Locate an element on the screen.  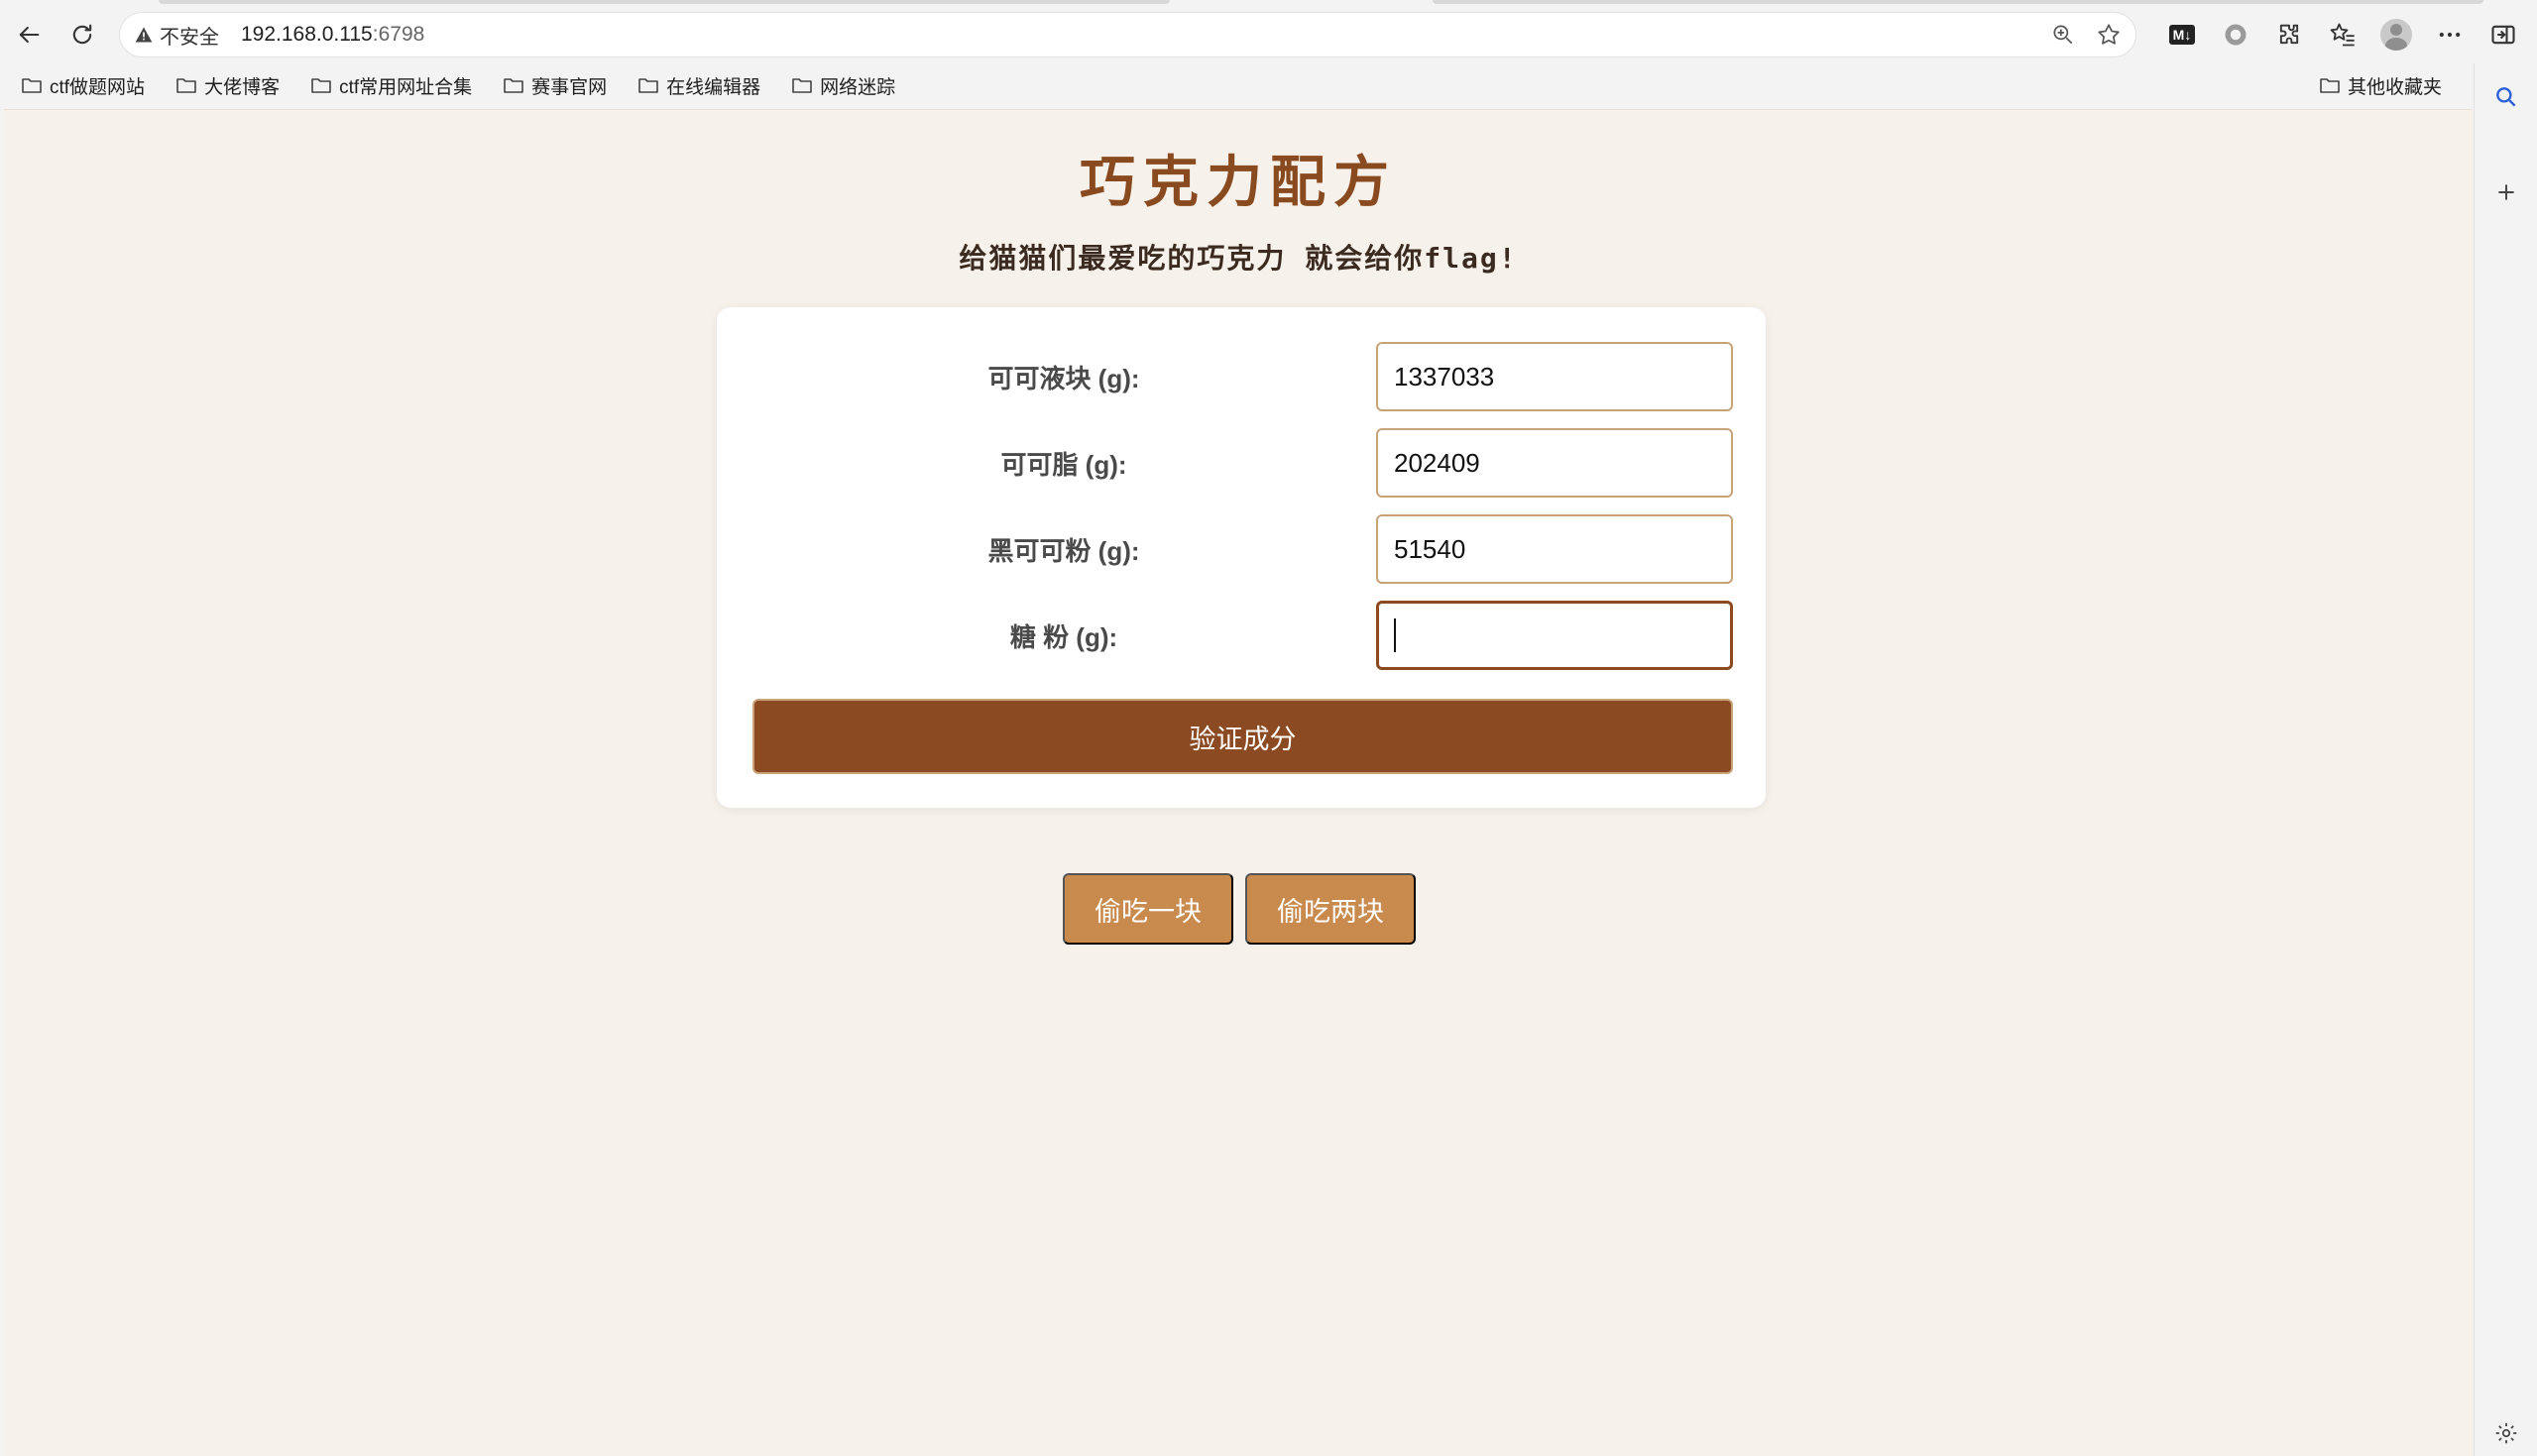
bookmark-folder: 赛事官网 is located at coordinates (554, 85).